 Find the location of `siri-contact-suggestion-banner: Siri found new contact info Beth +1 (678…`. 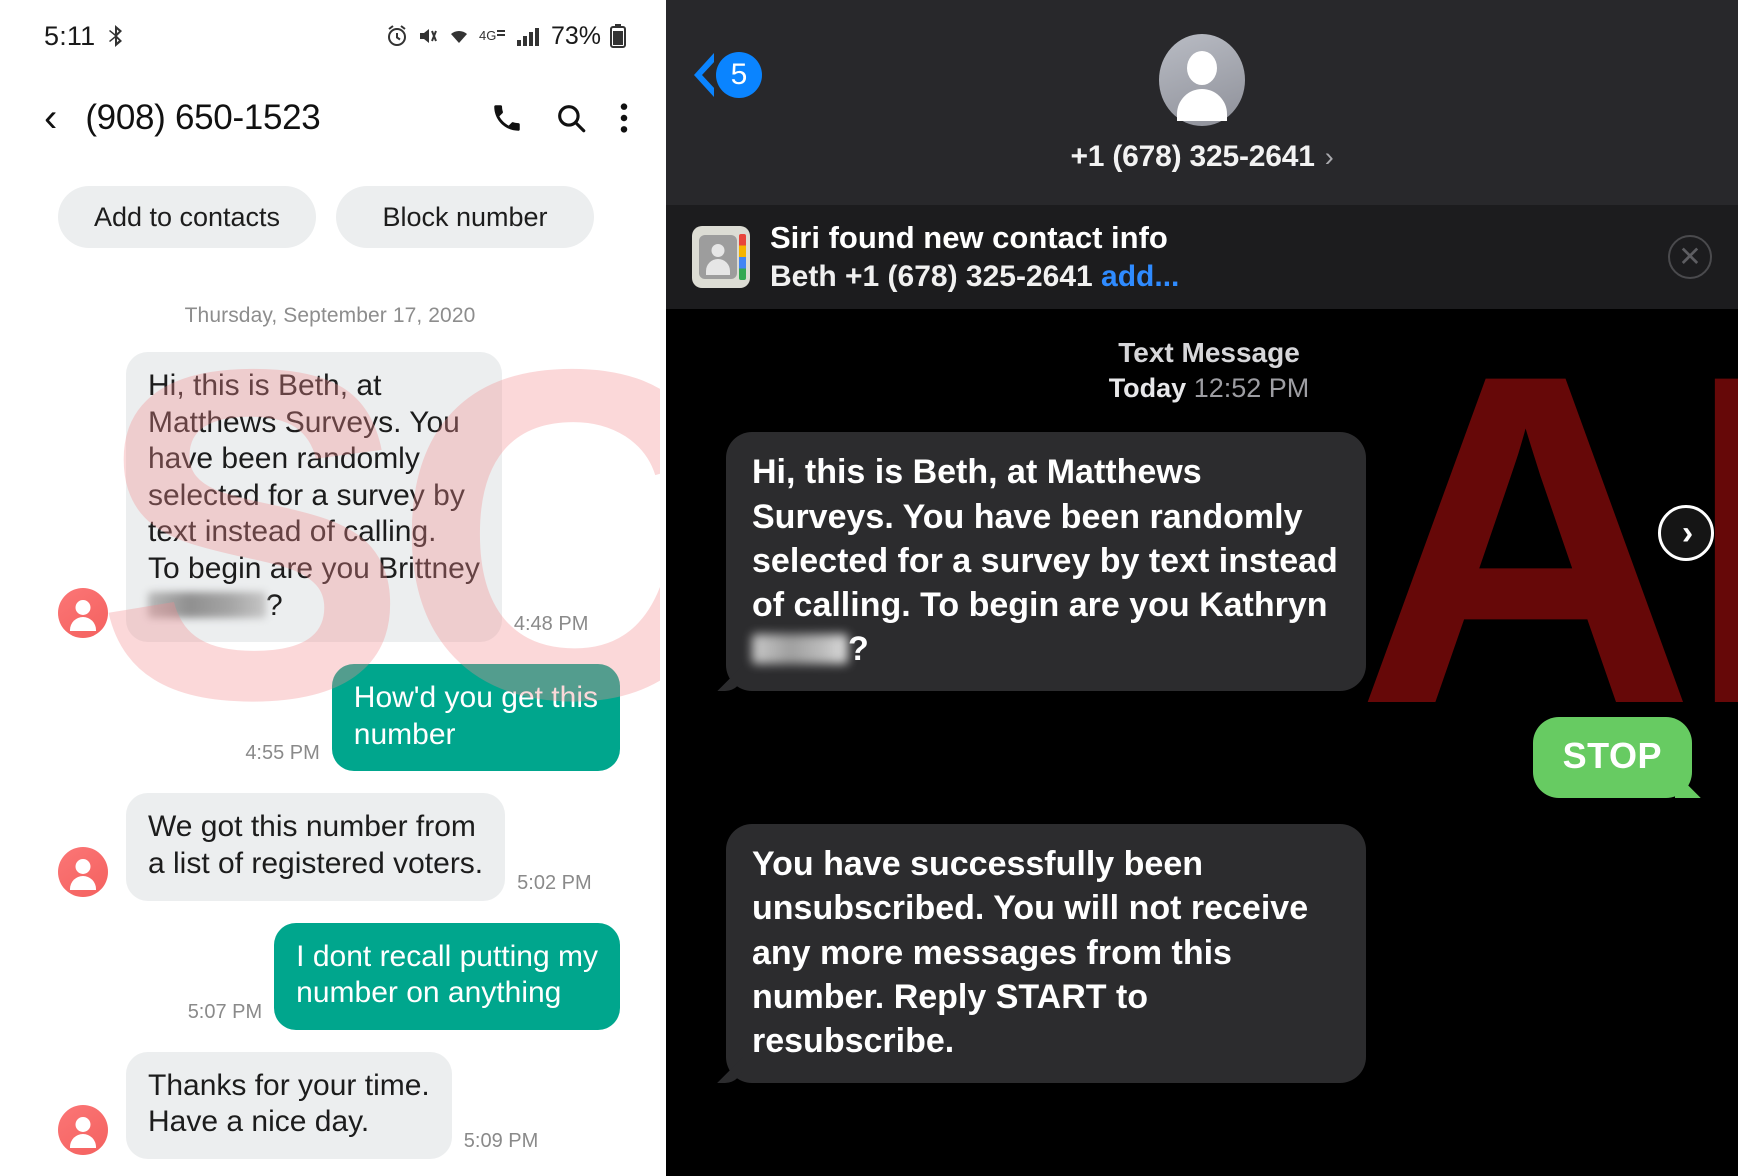

siri-contact-suggestion-banner: Siri found new contact info Beth +1 (678… is located at coordinates (1202, 257).